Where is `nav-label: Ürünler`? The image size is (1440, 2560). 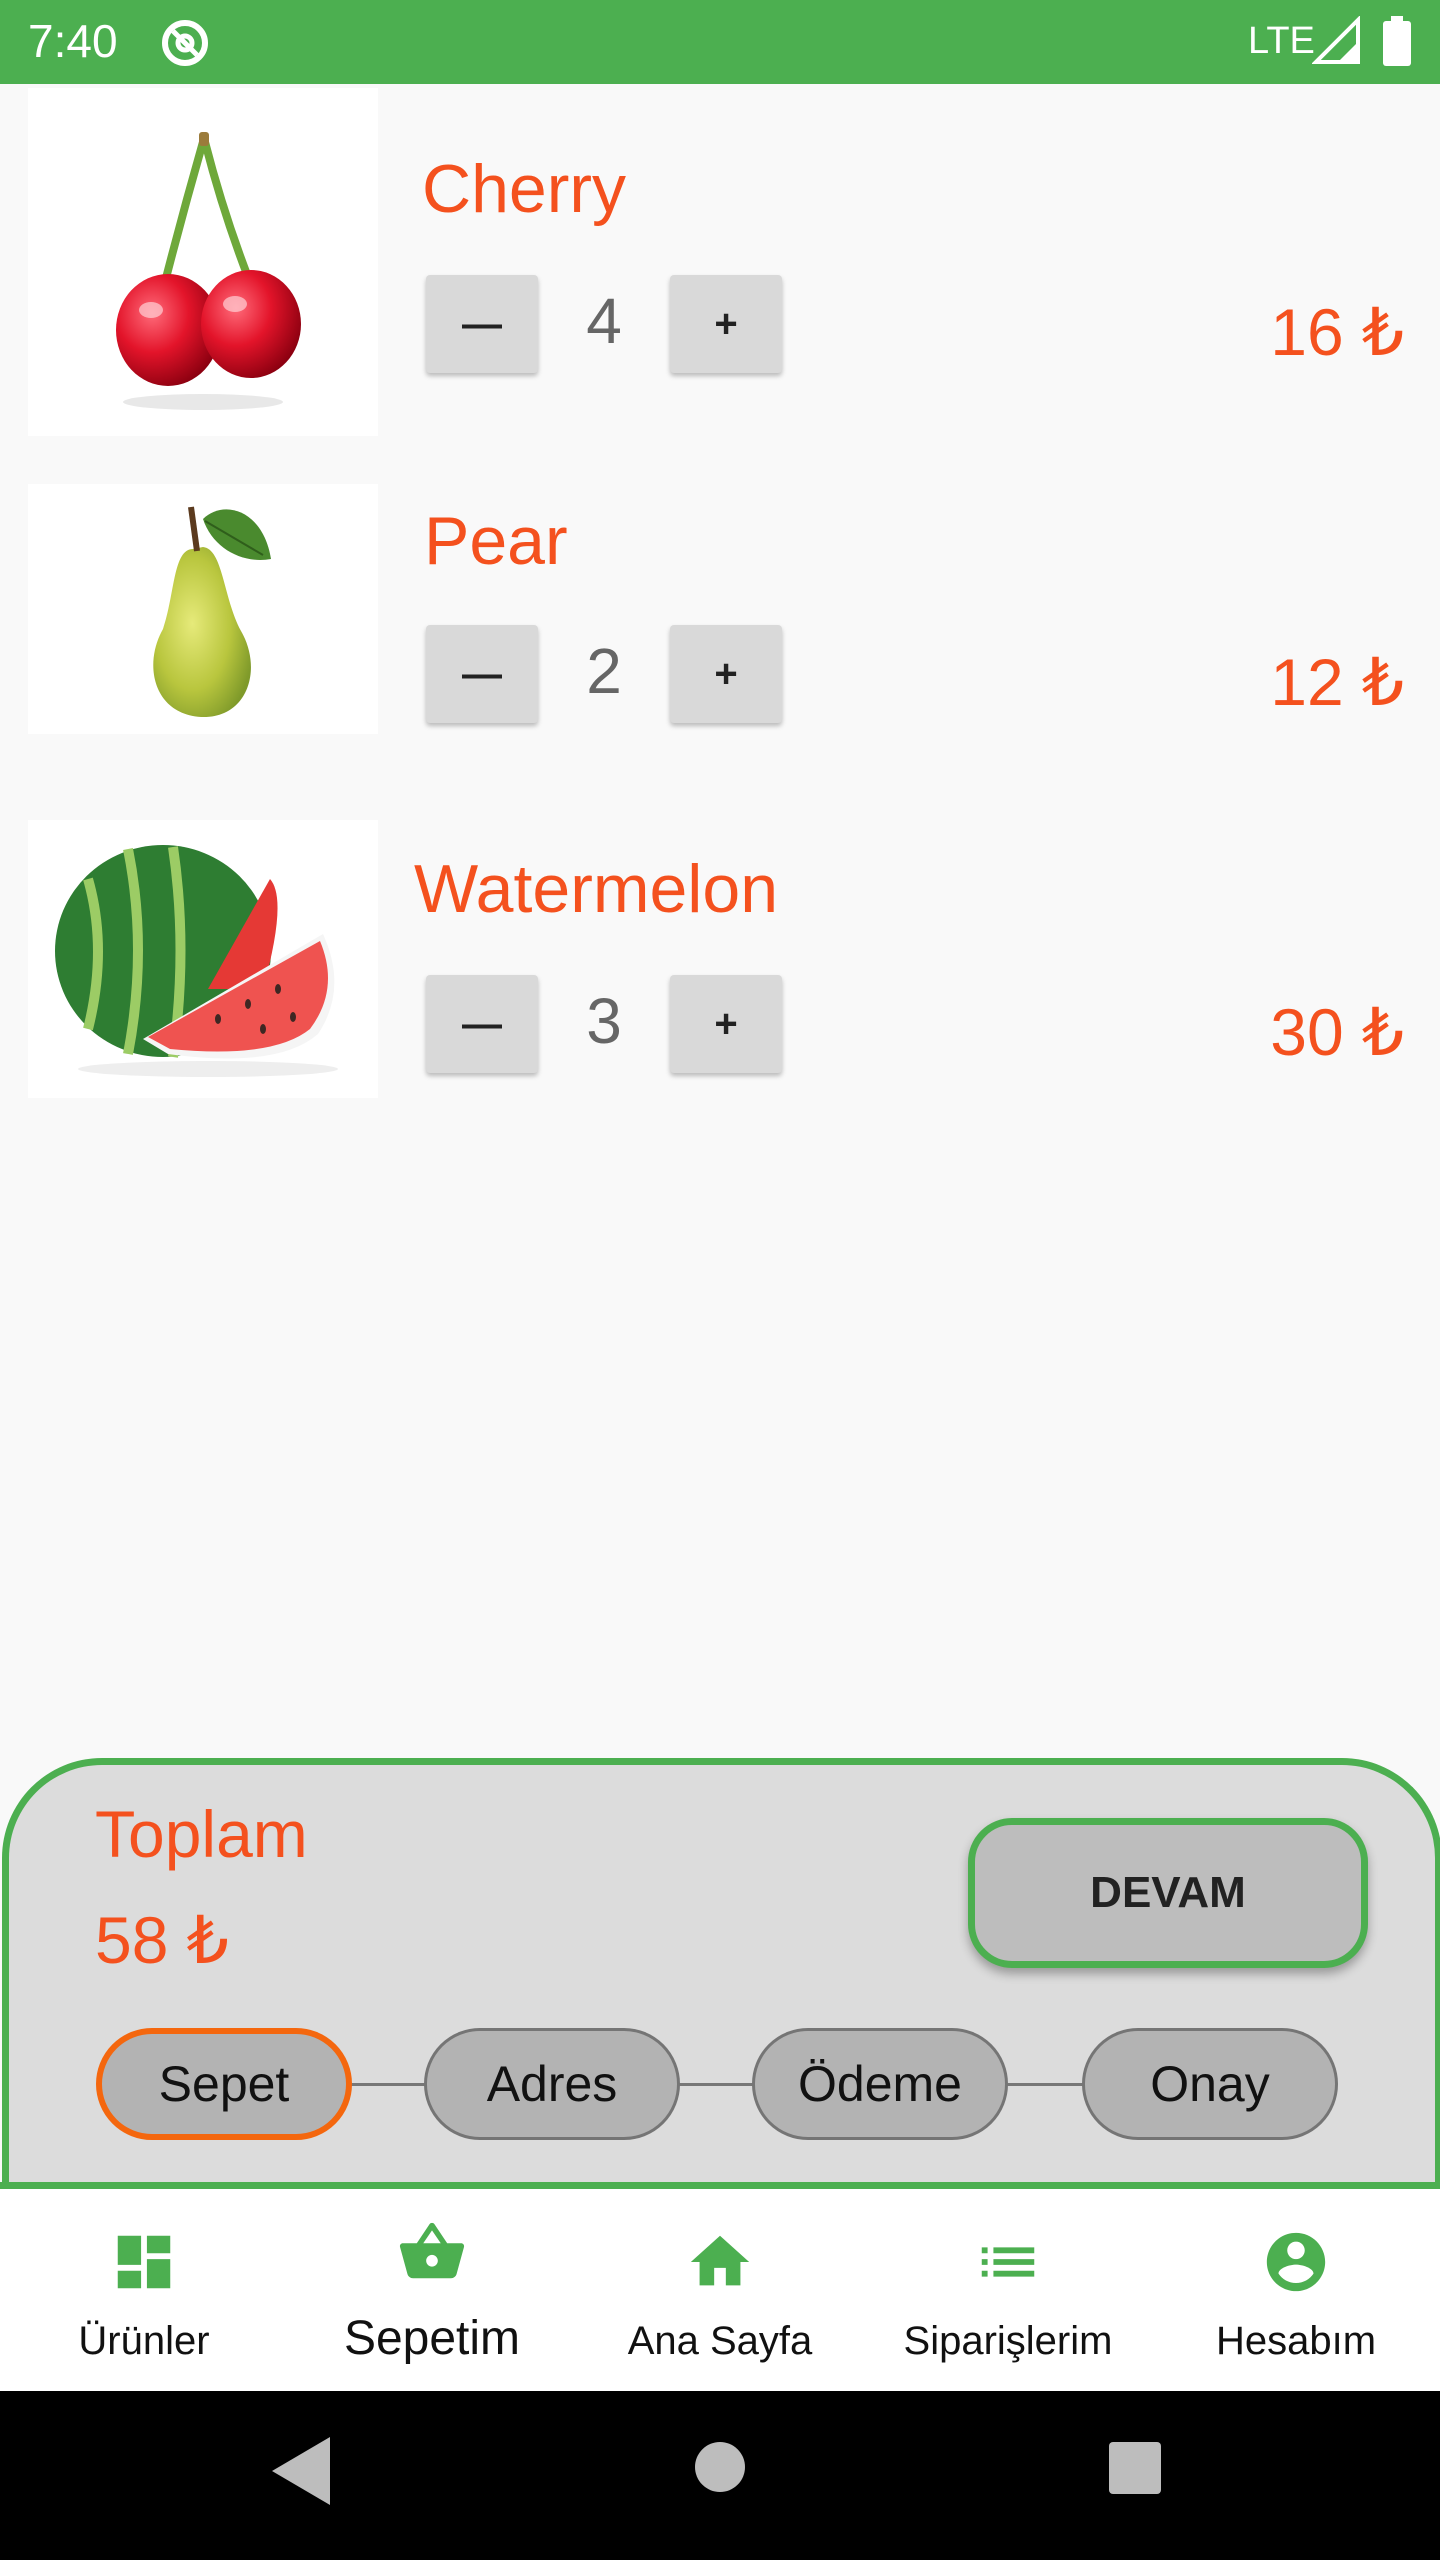 nav-label: Ürünler is located at coordinates (144, 2341).